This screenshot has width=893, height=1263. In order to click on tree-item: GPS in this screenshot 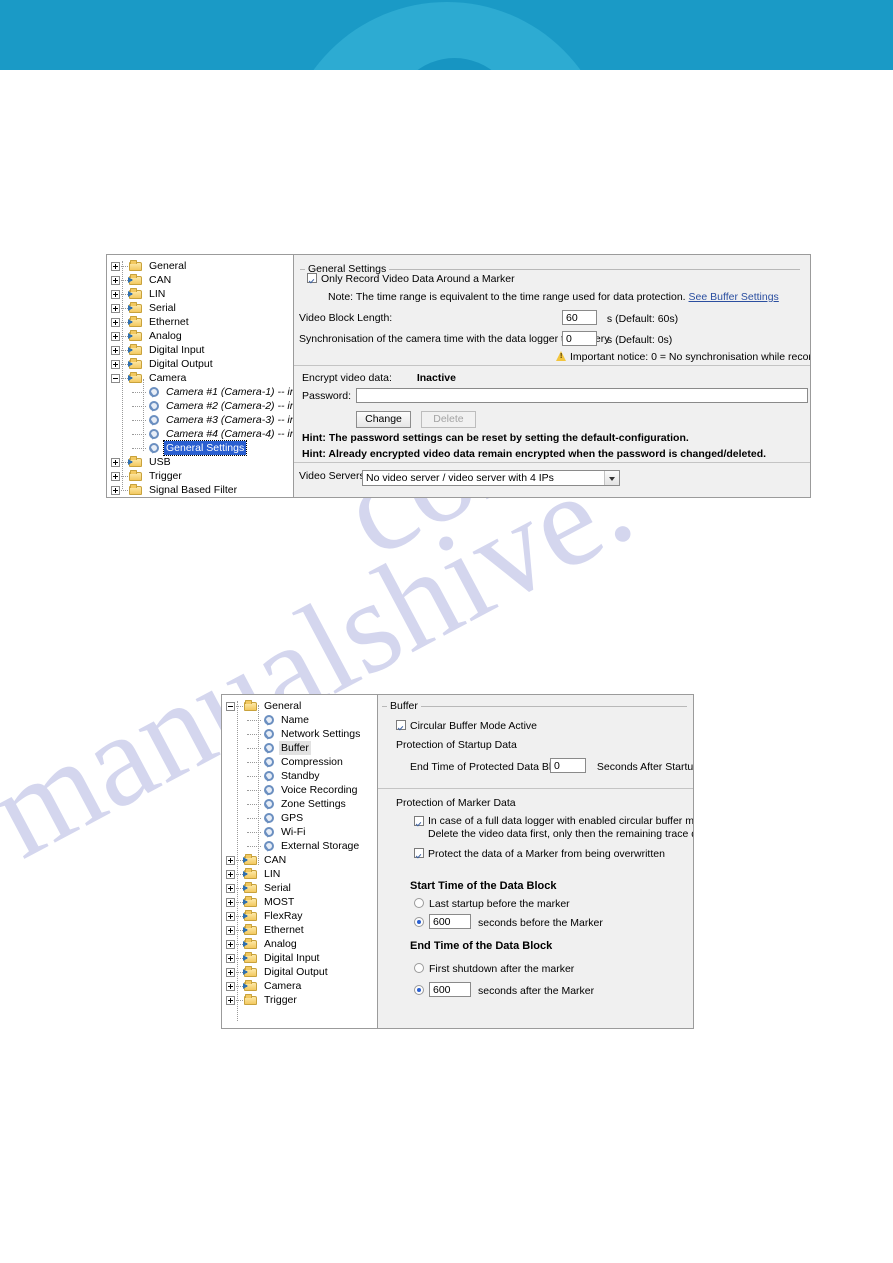, I will do `click(299, 818)`.